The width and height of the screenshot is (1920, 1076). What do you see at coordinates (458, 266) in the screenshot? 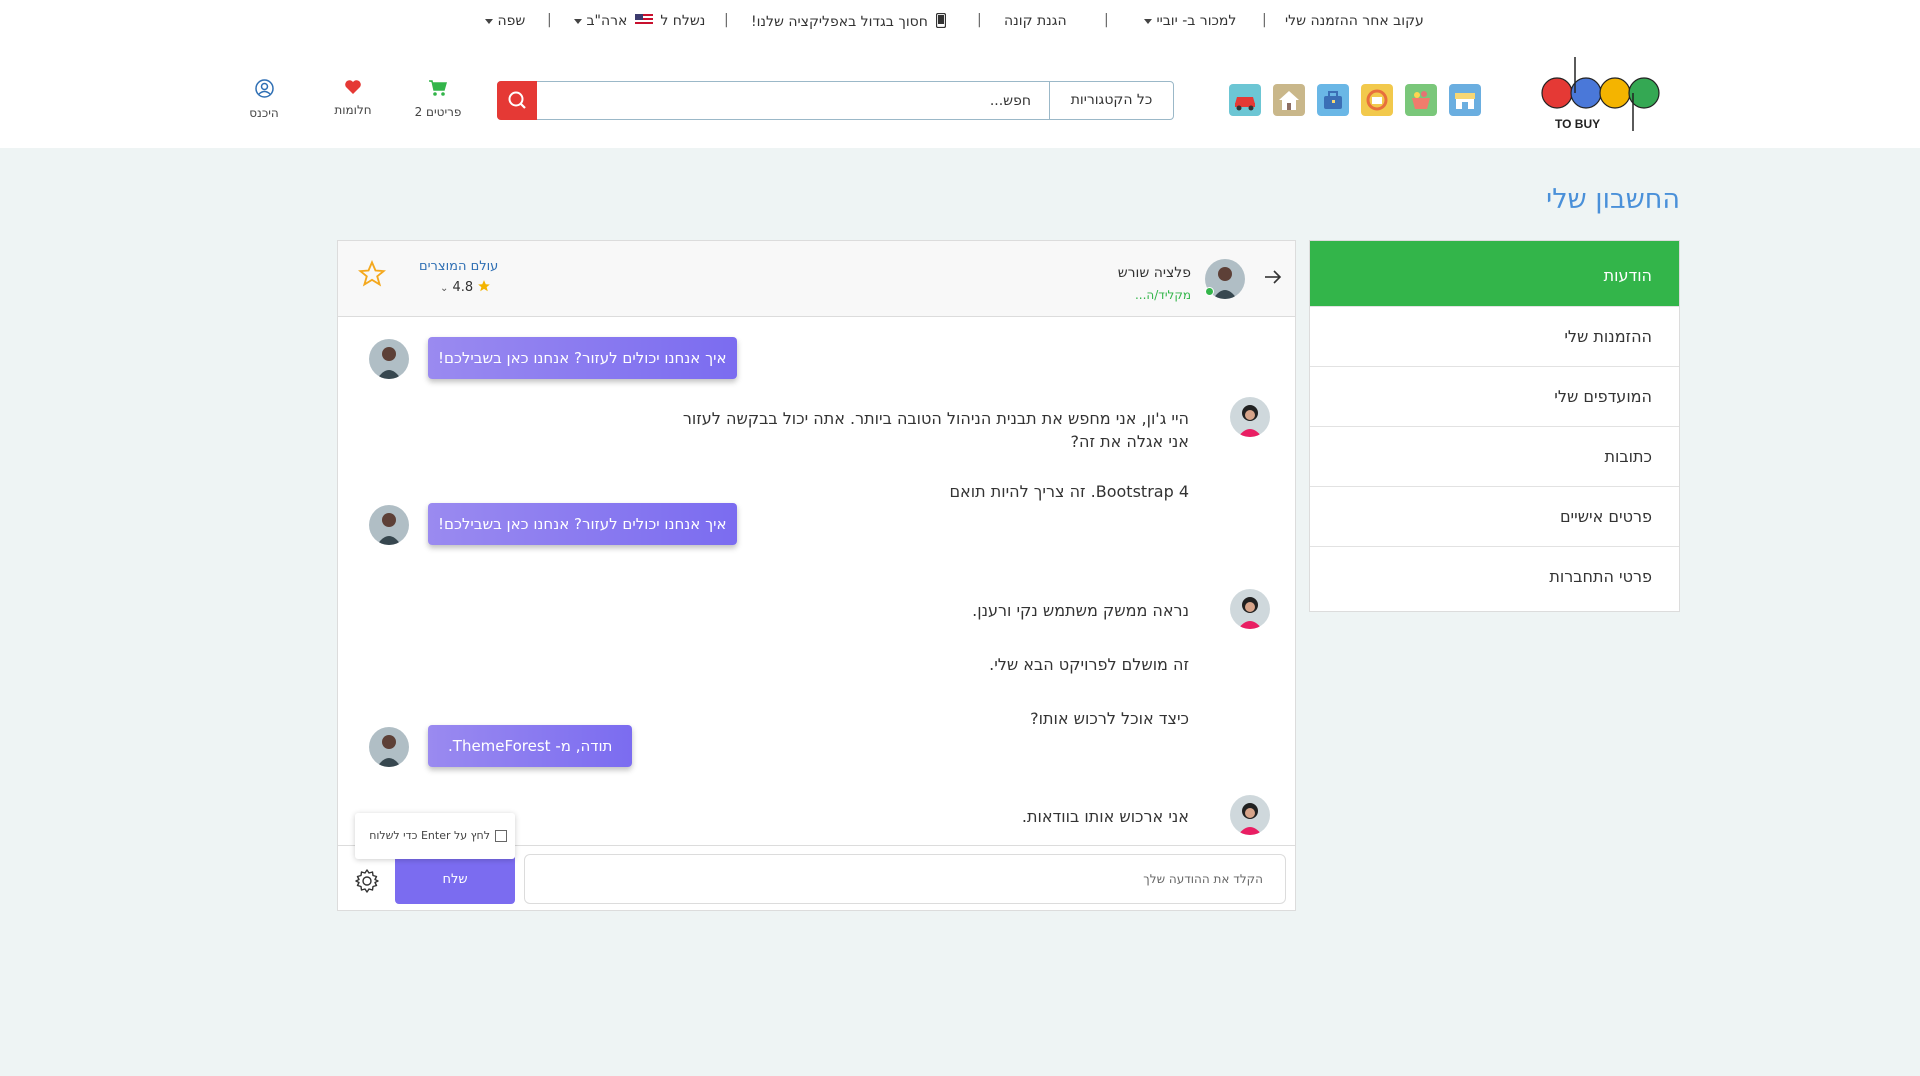
I see `store-link: עולם המוצרים` at bounding box center [458, 266].